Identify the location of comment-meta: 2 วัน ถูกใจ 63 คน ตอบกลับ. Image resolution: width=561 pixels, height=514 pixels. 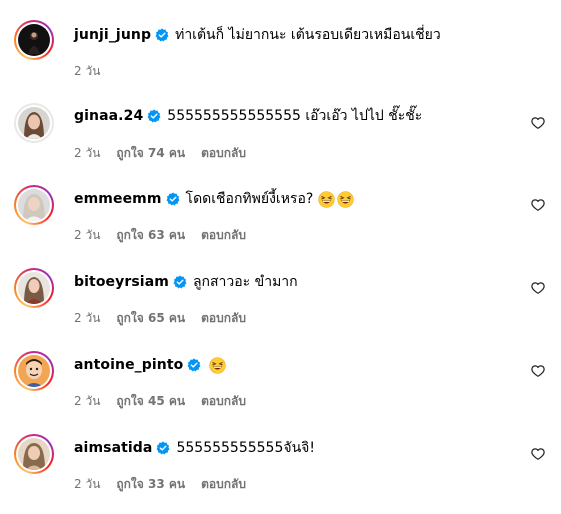
(160, 235).